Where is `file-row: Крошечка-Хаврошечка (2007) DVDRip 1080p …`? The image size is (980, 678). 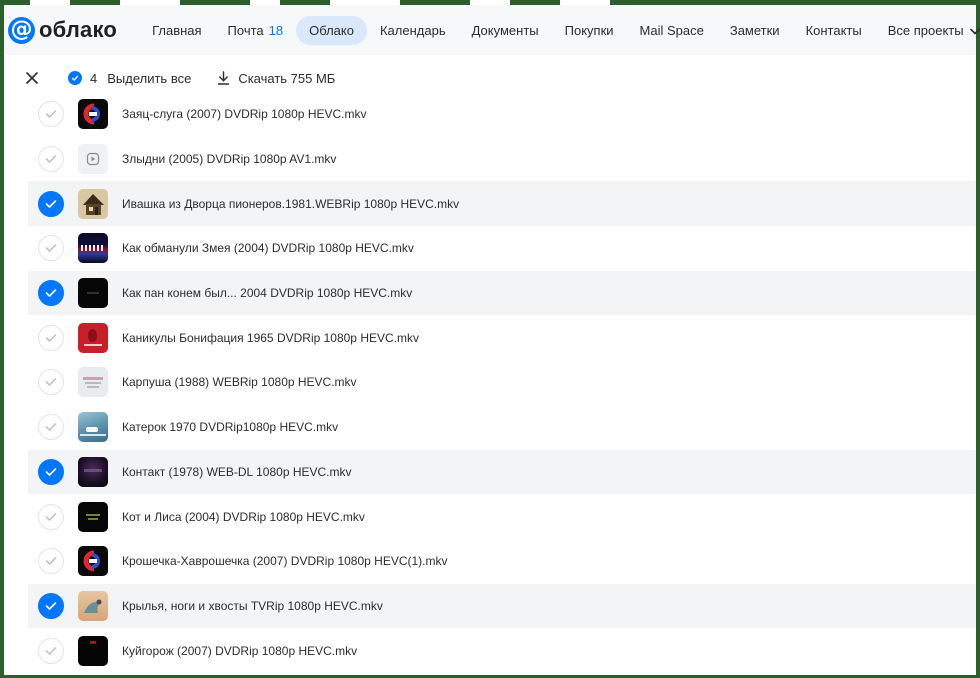
file-row: Крошечка-Хаврошечка (2007) DVDRip 1080p … is located at coordinates (502, 561).